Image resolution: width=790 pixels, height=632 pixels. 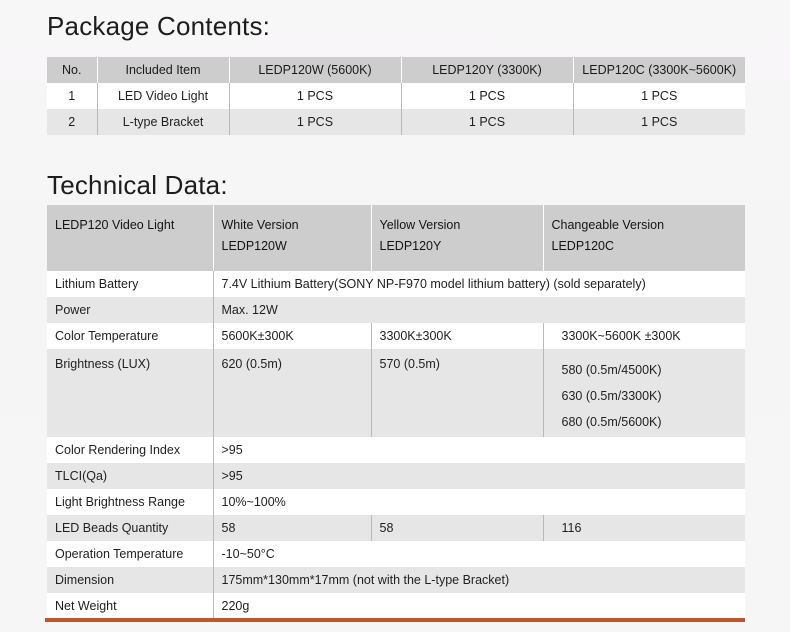 I want to click on cell-color-temp-changeable: 3300K~5600K ±300K, so click(x=644, y=336).